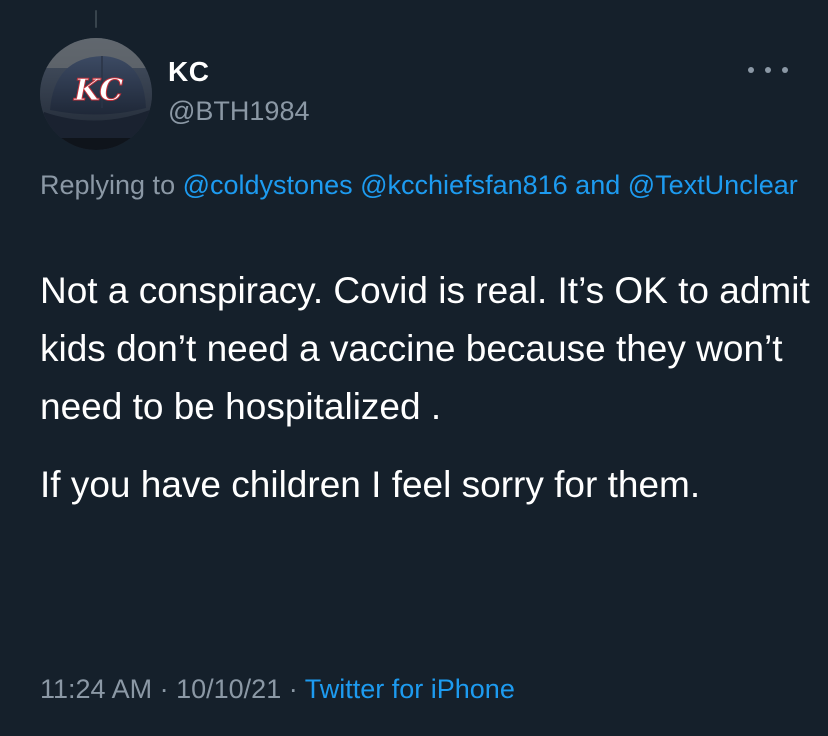  What do you see at coordinates (713, 185) in the screenshot?
I see `mention-link-textunclear: @TextUnclear` at bounding box center [713, 185].